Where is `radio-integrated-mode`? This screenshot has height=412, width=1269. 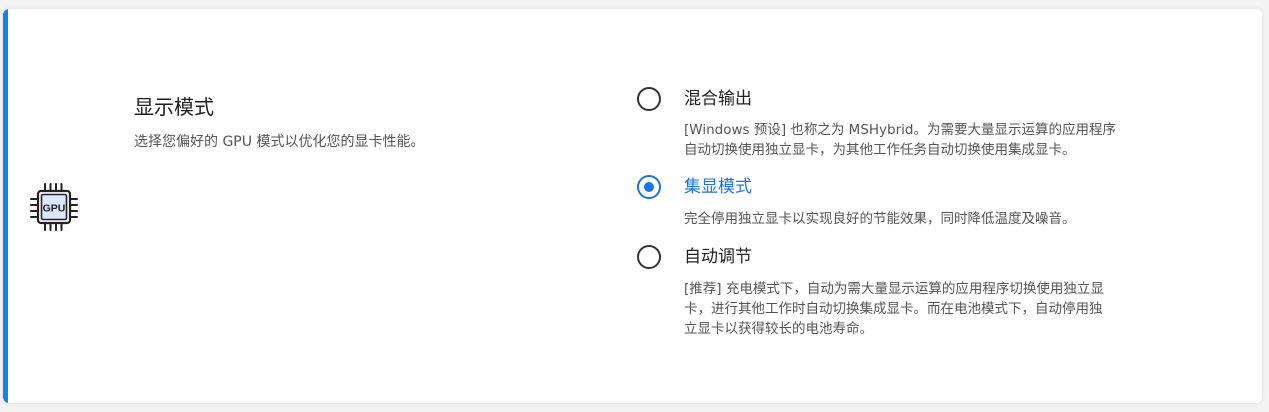 radio-integrated-mode is located at coordinates (649, 187).